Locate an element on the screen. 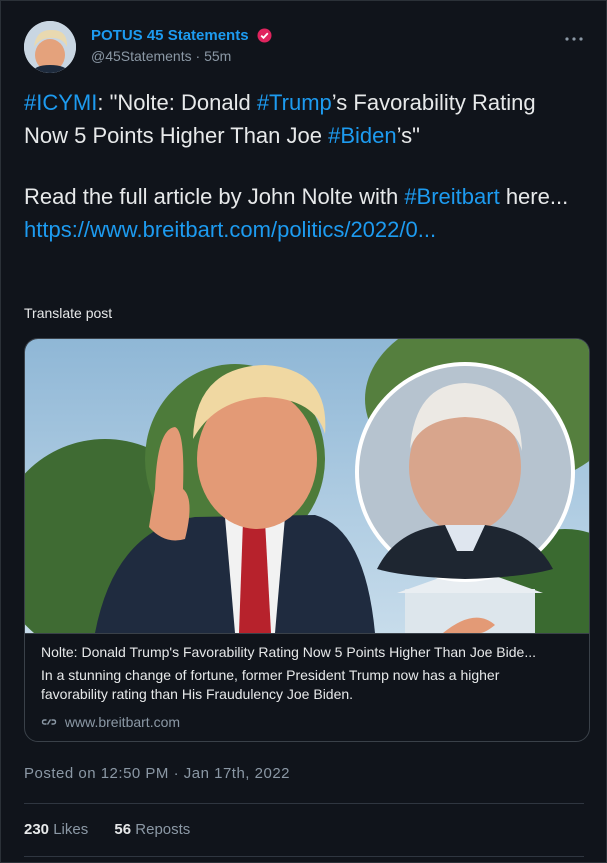 This screenshot has width=607, height=863. text-segment: ’s" is located at coordinates (408, 135).